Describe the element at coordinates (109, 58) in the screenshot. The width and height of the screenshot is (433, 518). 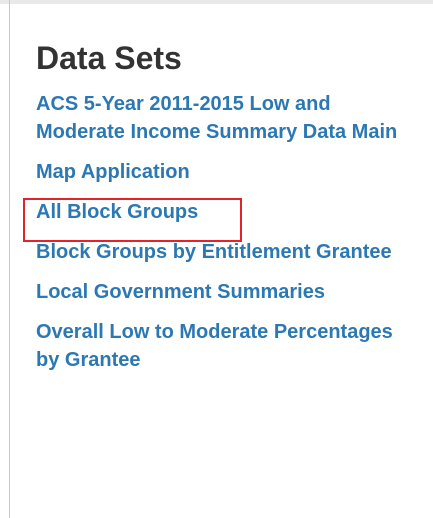
I see `sidebar-heading: Data Sets` at that location.